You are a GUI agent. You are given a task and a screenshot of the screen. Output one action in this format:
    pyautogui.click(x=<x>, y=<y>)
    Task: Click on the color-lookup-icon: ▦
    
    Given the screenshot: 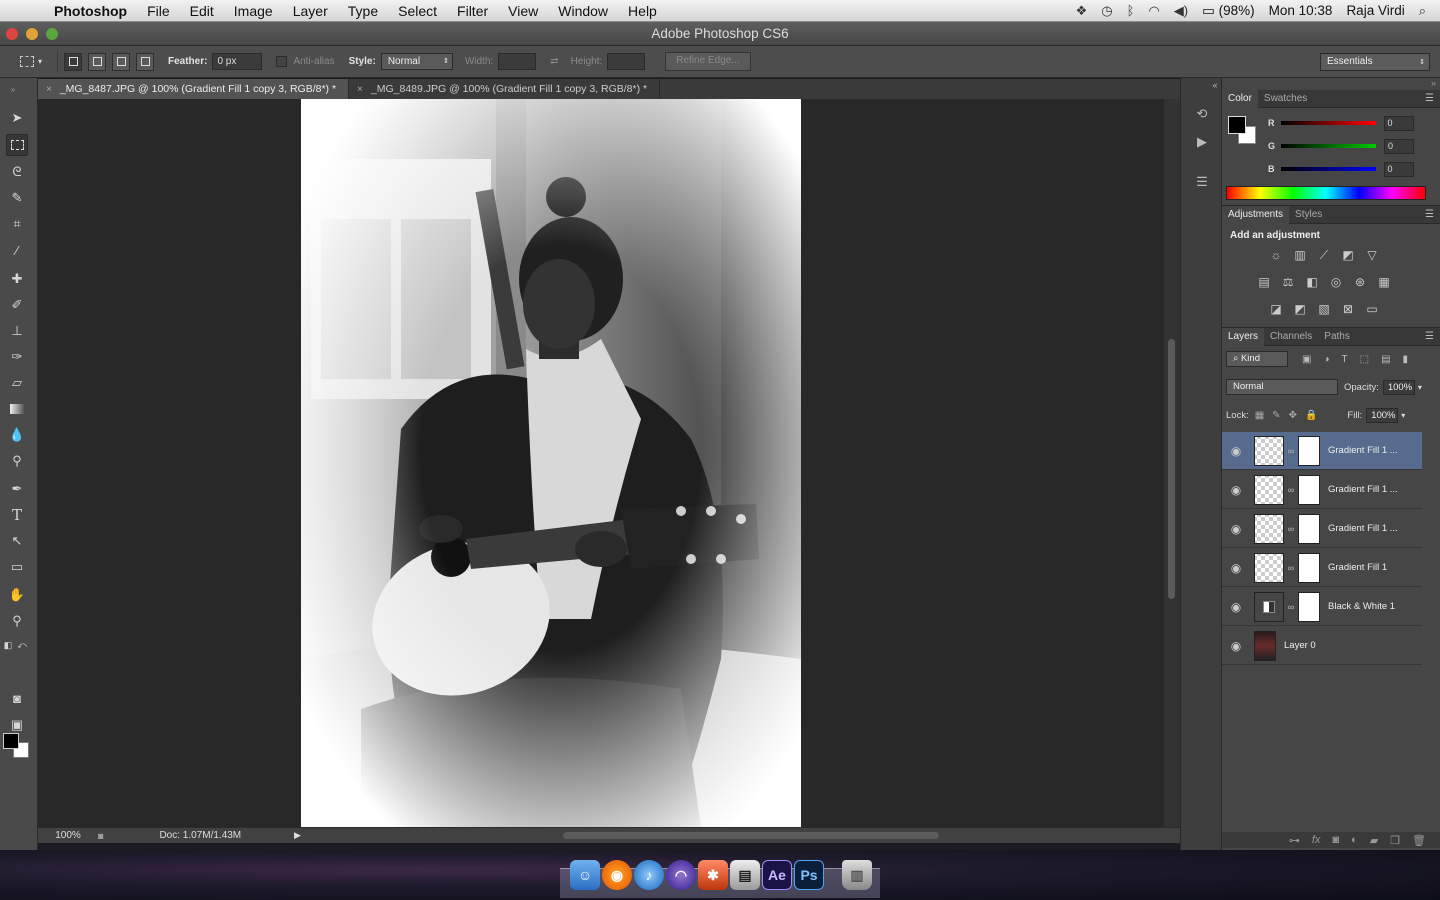 What is the action you would take?
    pyautogui.click(x=1384, y=282)
    